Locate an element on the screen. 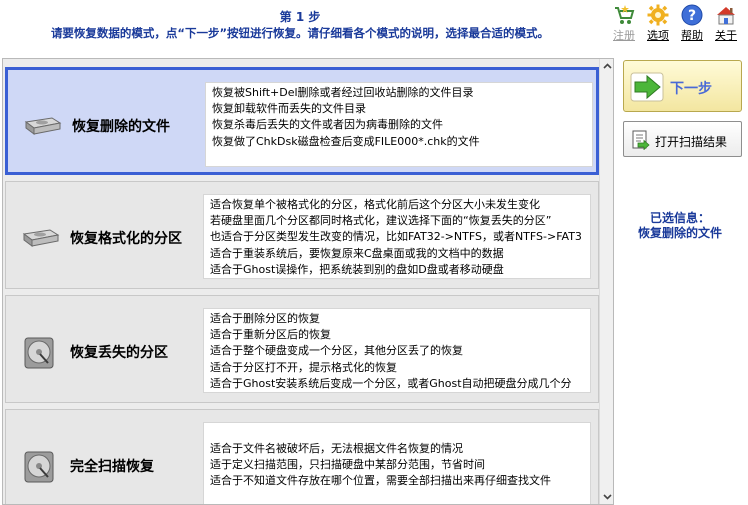 The width and height of the screenshot is (748, 505). register-tool: 注册 is located at coordinates (624, 24).